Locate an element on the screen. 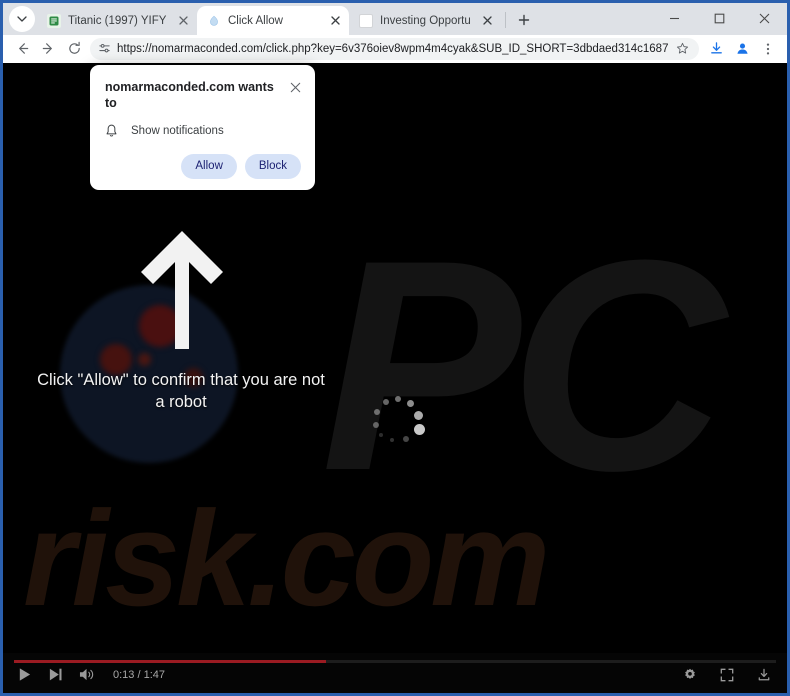  dialog-header: nomarmaconded.com wants to is located at coordinates (203, 95).